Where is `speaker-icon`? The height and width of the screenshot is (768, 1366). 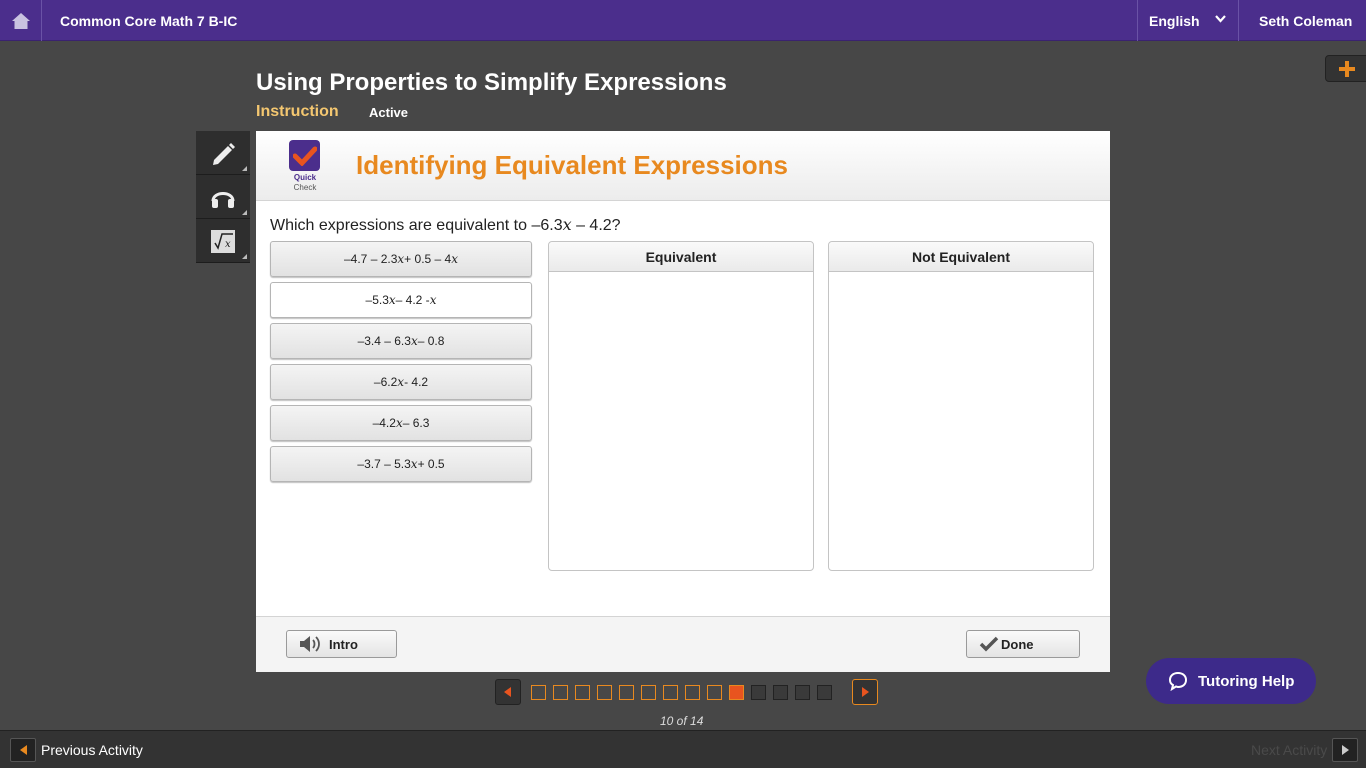
speaker-icon is located at coordinates (310, 644).